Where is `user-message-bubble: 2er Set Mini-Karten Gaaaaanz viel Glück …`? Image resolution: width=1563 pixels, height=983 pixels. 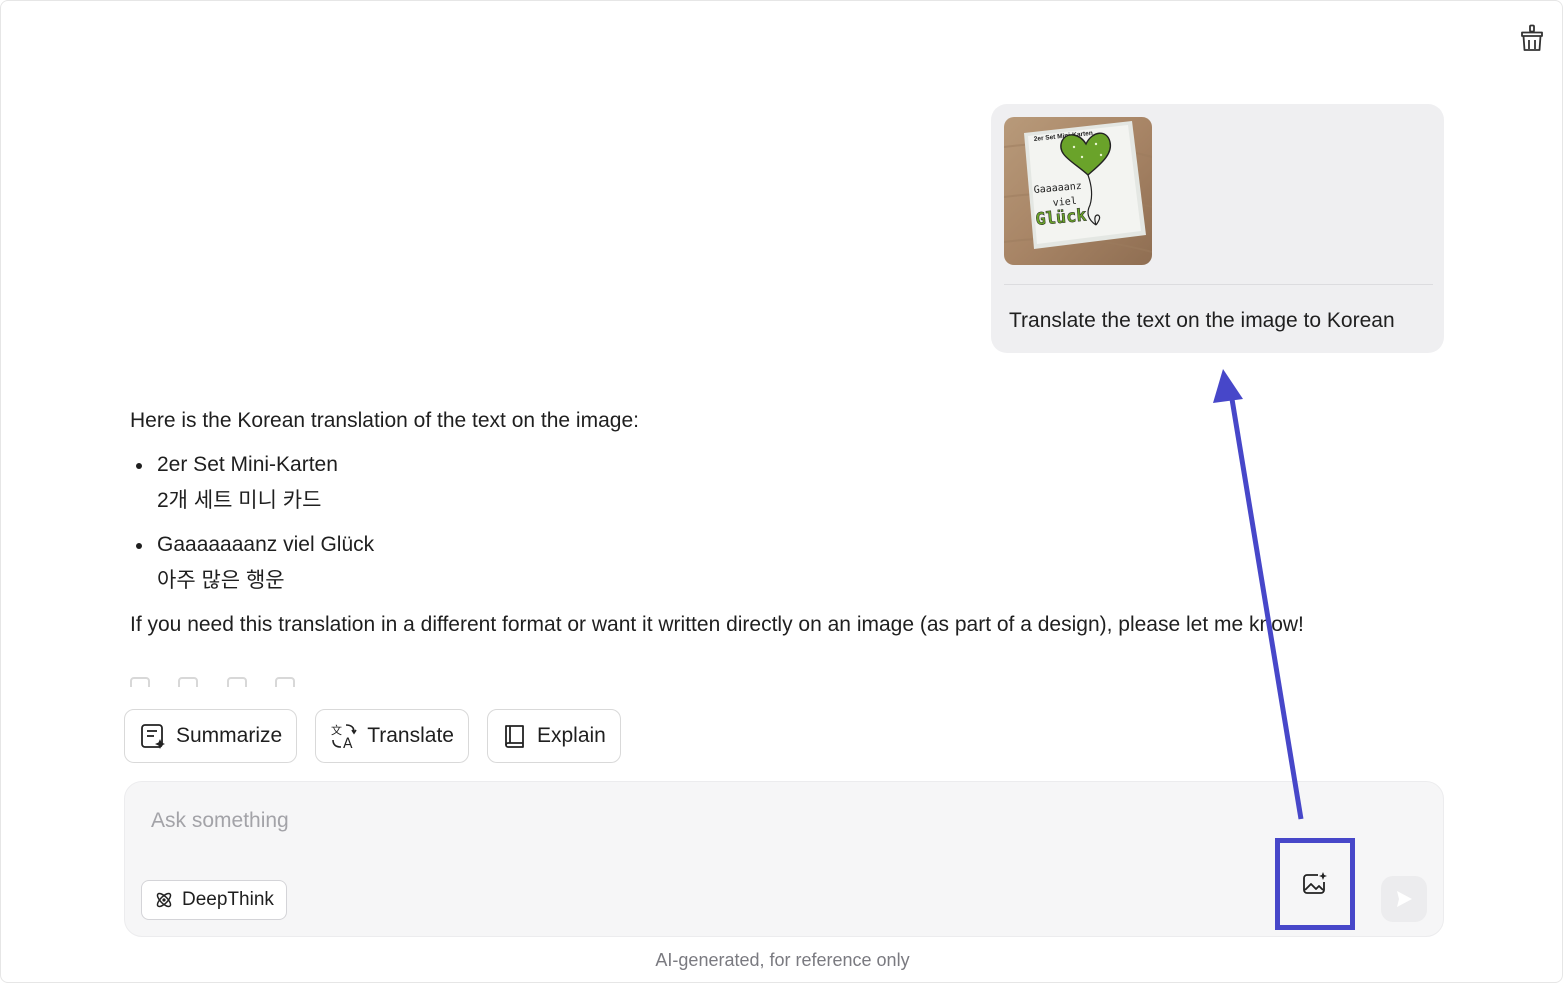
user-message-bubble: 2er Set Mini-Karten Gaaaaanz viel Glück … is located at coordinates (1217, 228).